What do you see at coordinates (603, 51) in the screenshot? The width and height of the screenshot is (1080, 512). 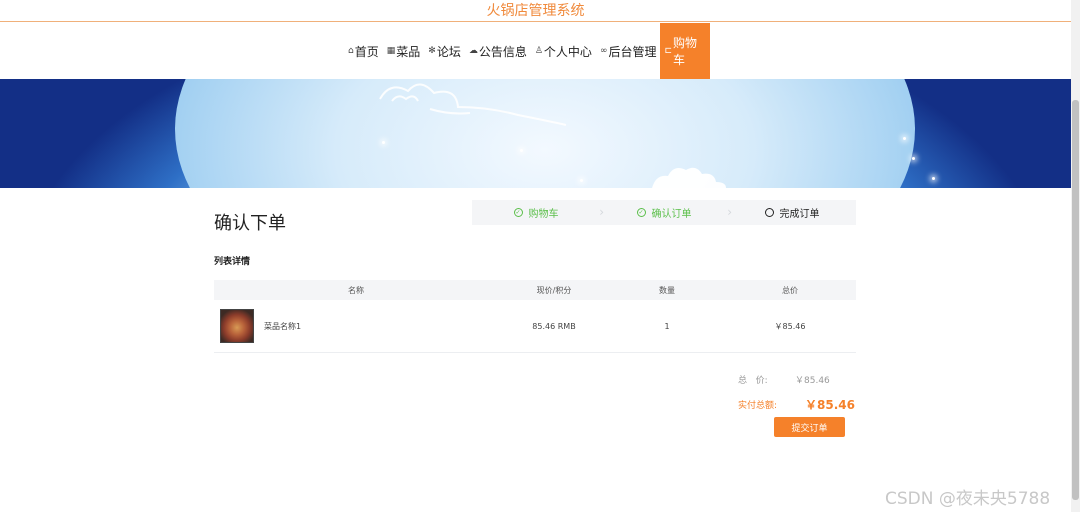 I see `link-icon: ∞` at bounding box center [603, 51].